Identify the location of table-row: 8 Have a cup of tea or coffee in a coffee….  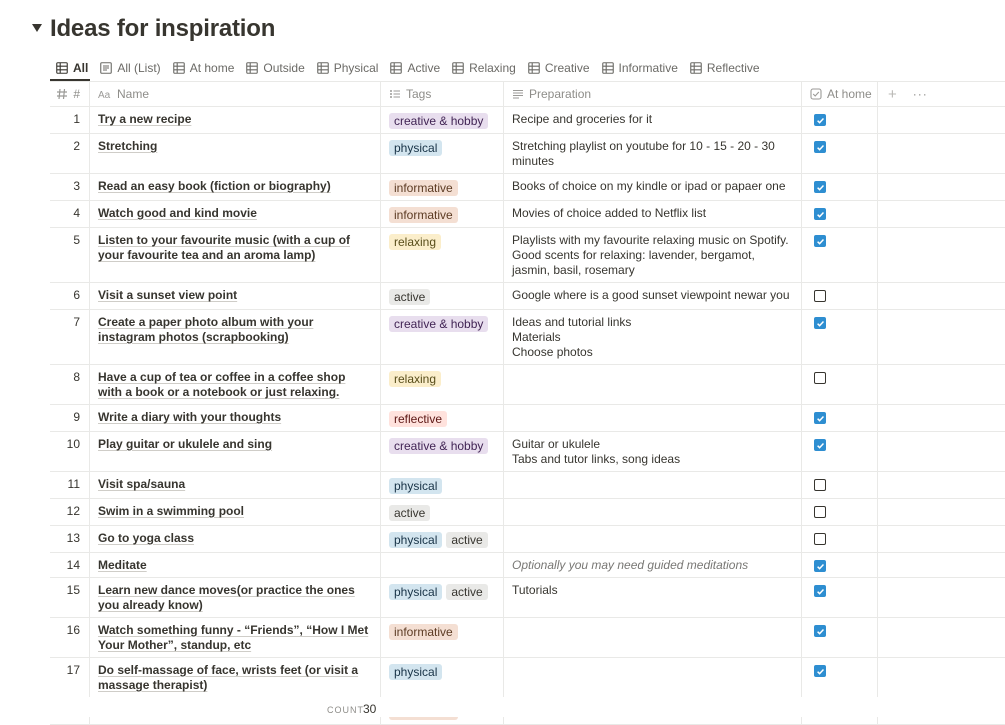
(527, 385).